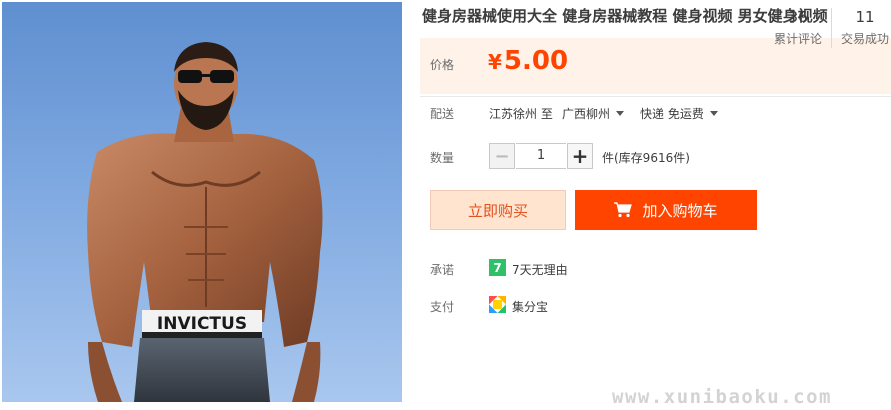 Image resolution: width=891 pixels, height=410 pixels. I want to click on quantity-label: 数量, so click(442, 158).